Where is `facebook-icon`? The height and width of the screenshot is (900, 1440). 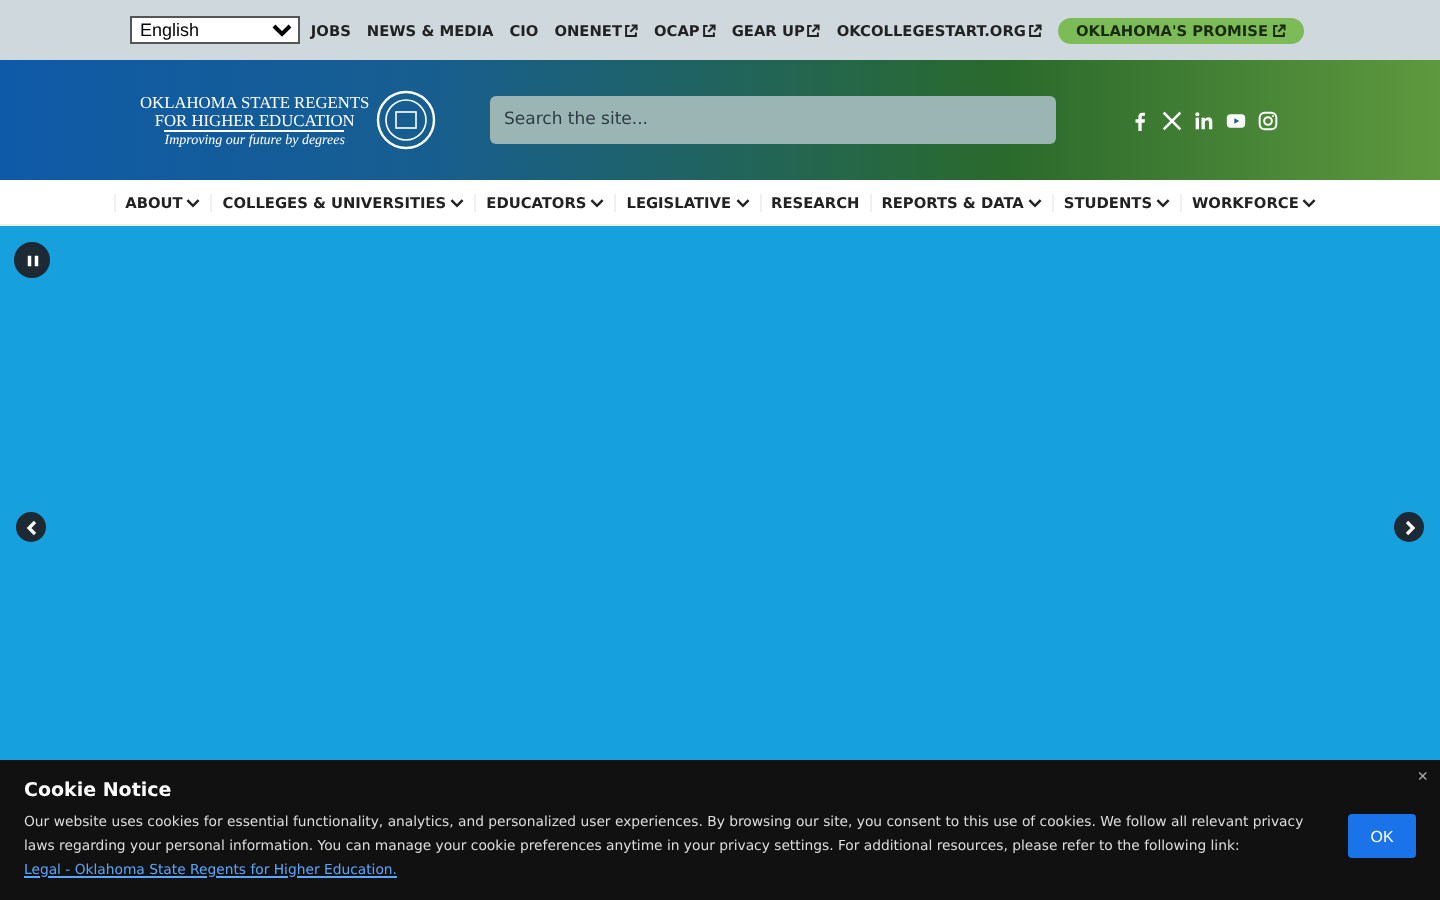
facebook-icon is located at coordinates (1140, 120).